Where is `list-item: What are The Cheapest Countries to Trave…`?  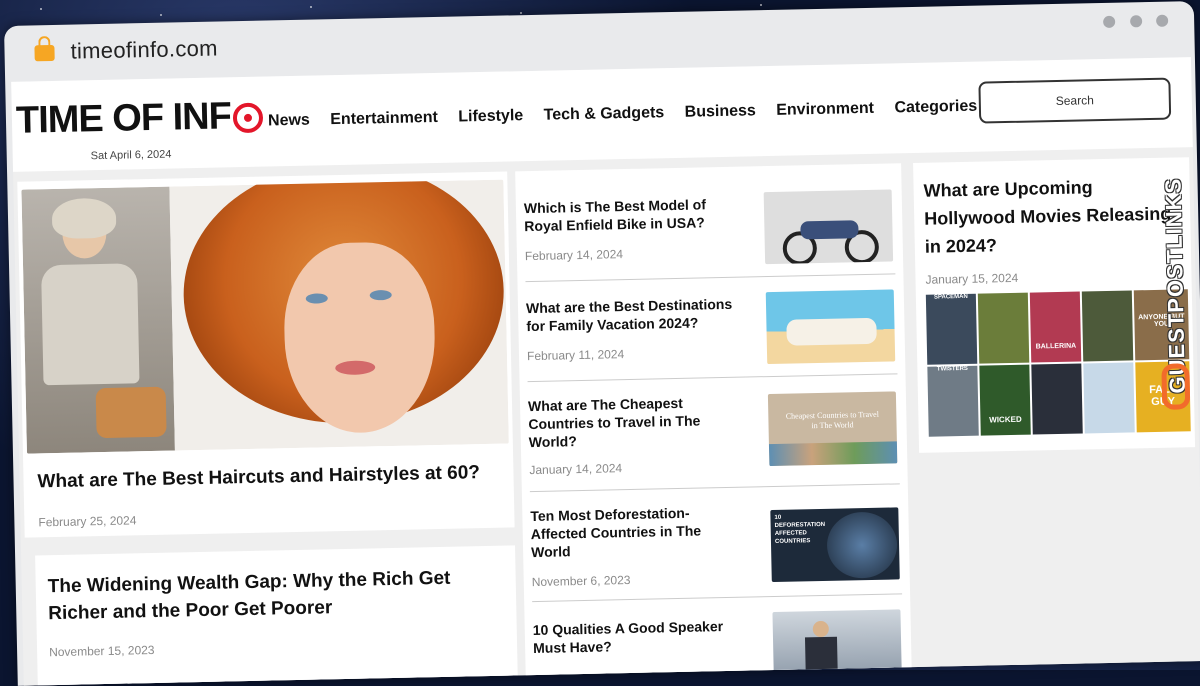
list-item: What are The Cheapest Countries to Trave… is located at coordinates (713, 438).